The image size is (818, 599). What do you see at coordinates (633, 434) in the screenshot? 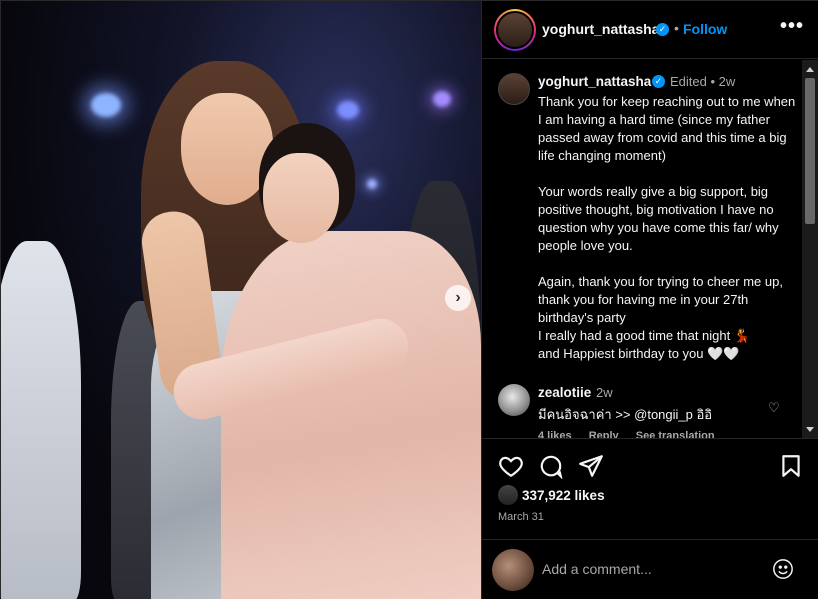
I see `comment-meta: 4 likes Reply See translation` at bounding box center [633, 434].